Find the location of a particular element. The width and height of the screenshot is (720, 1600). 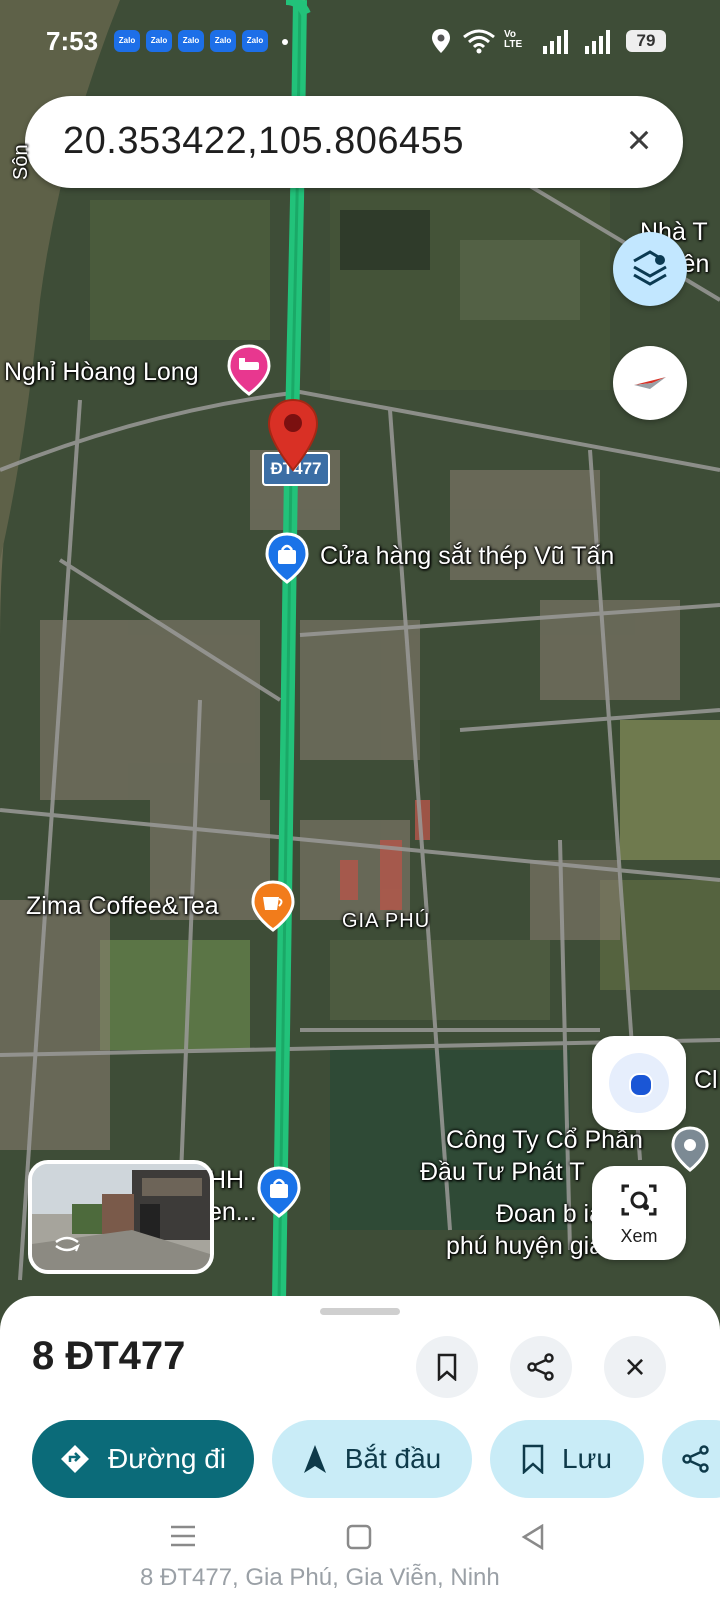

my-location-button is located at coordinates (639, 1083).